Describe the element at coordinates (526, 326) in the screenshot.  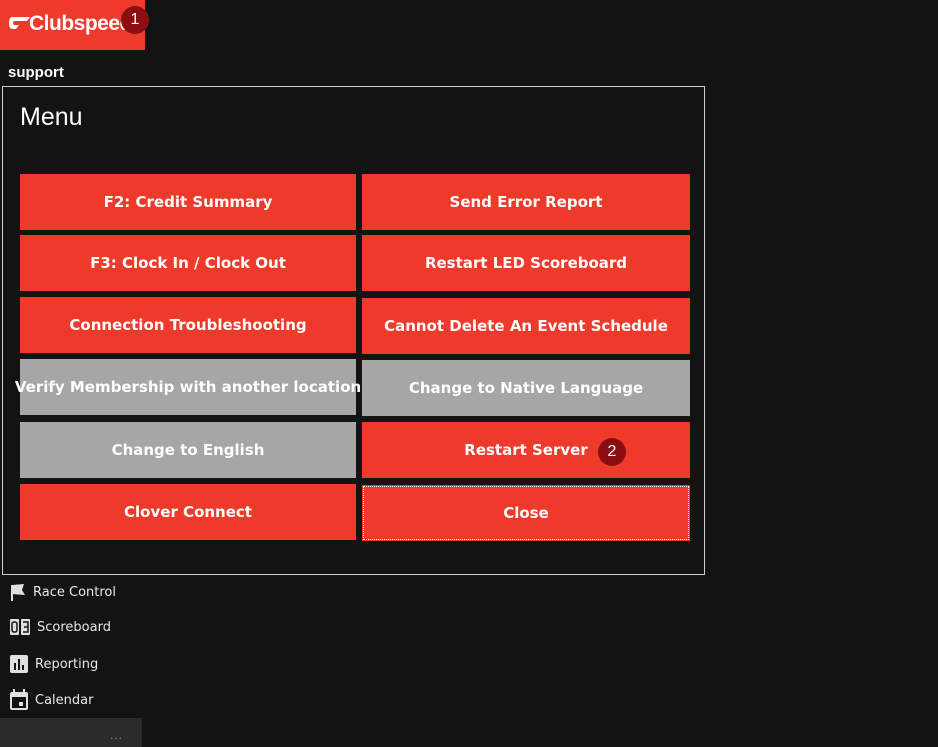
I see `cannot-delete-event-schedule-button: Cannot Delete An Event Schedule` at that location.